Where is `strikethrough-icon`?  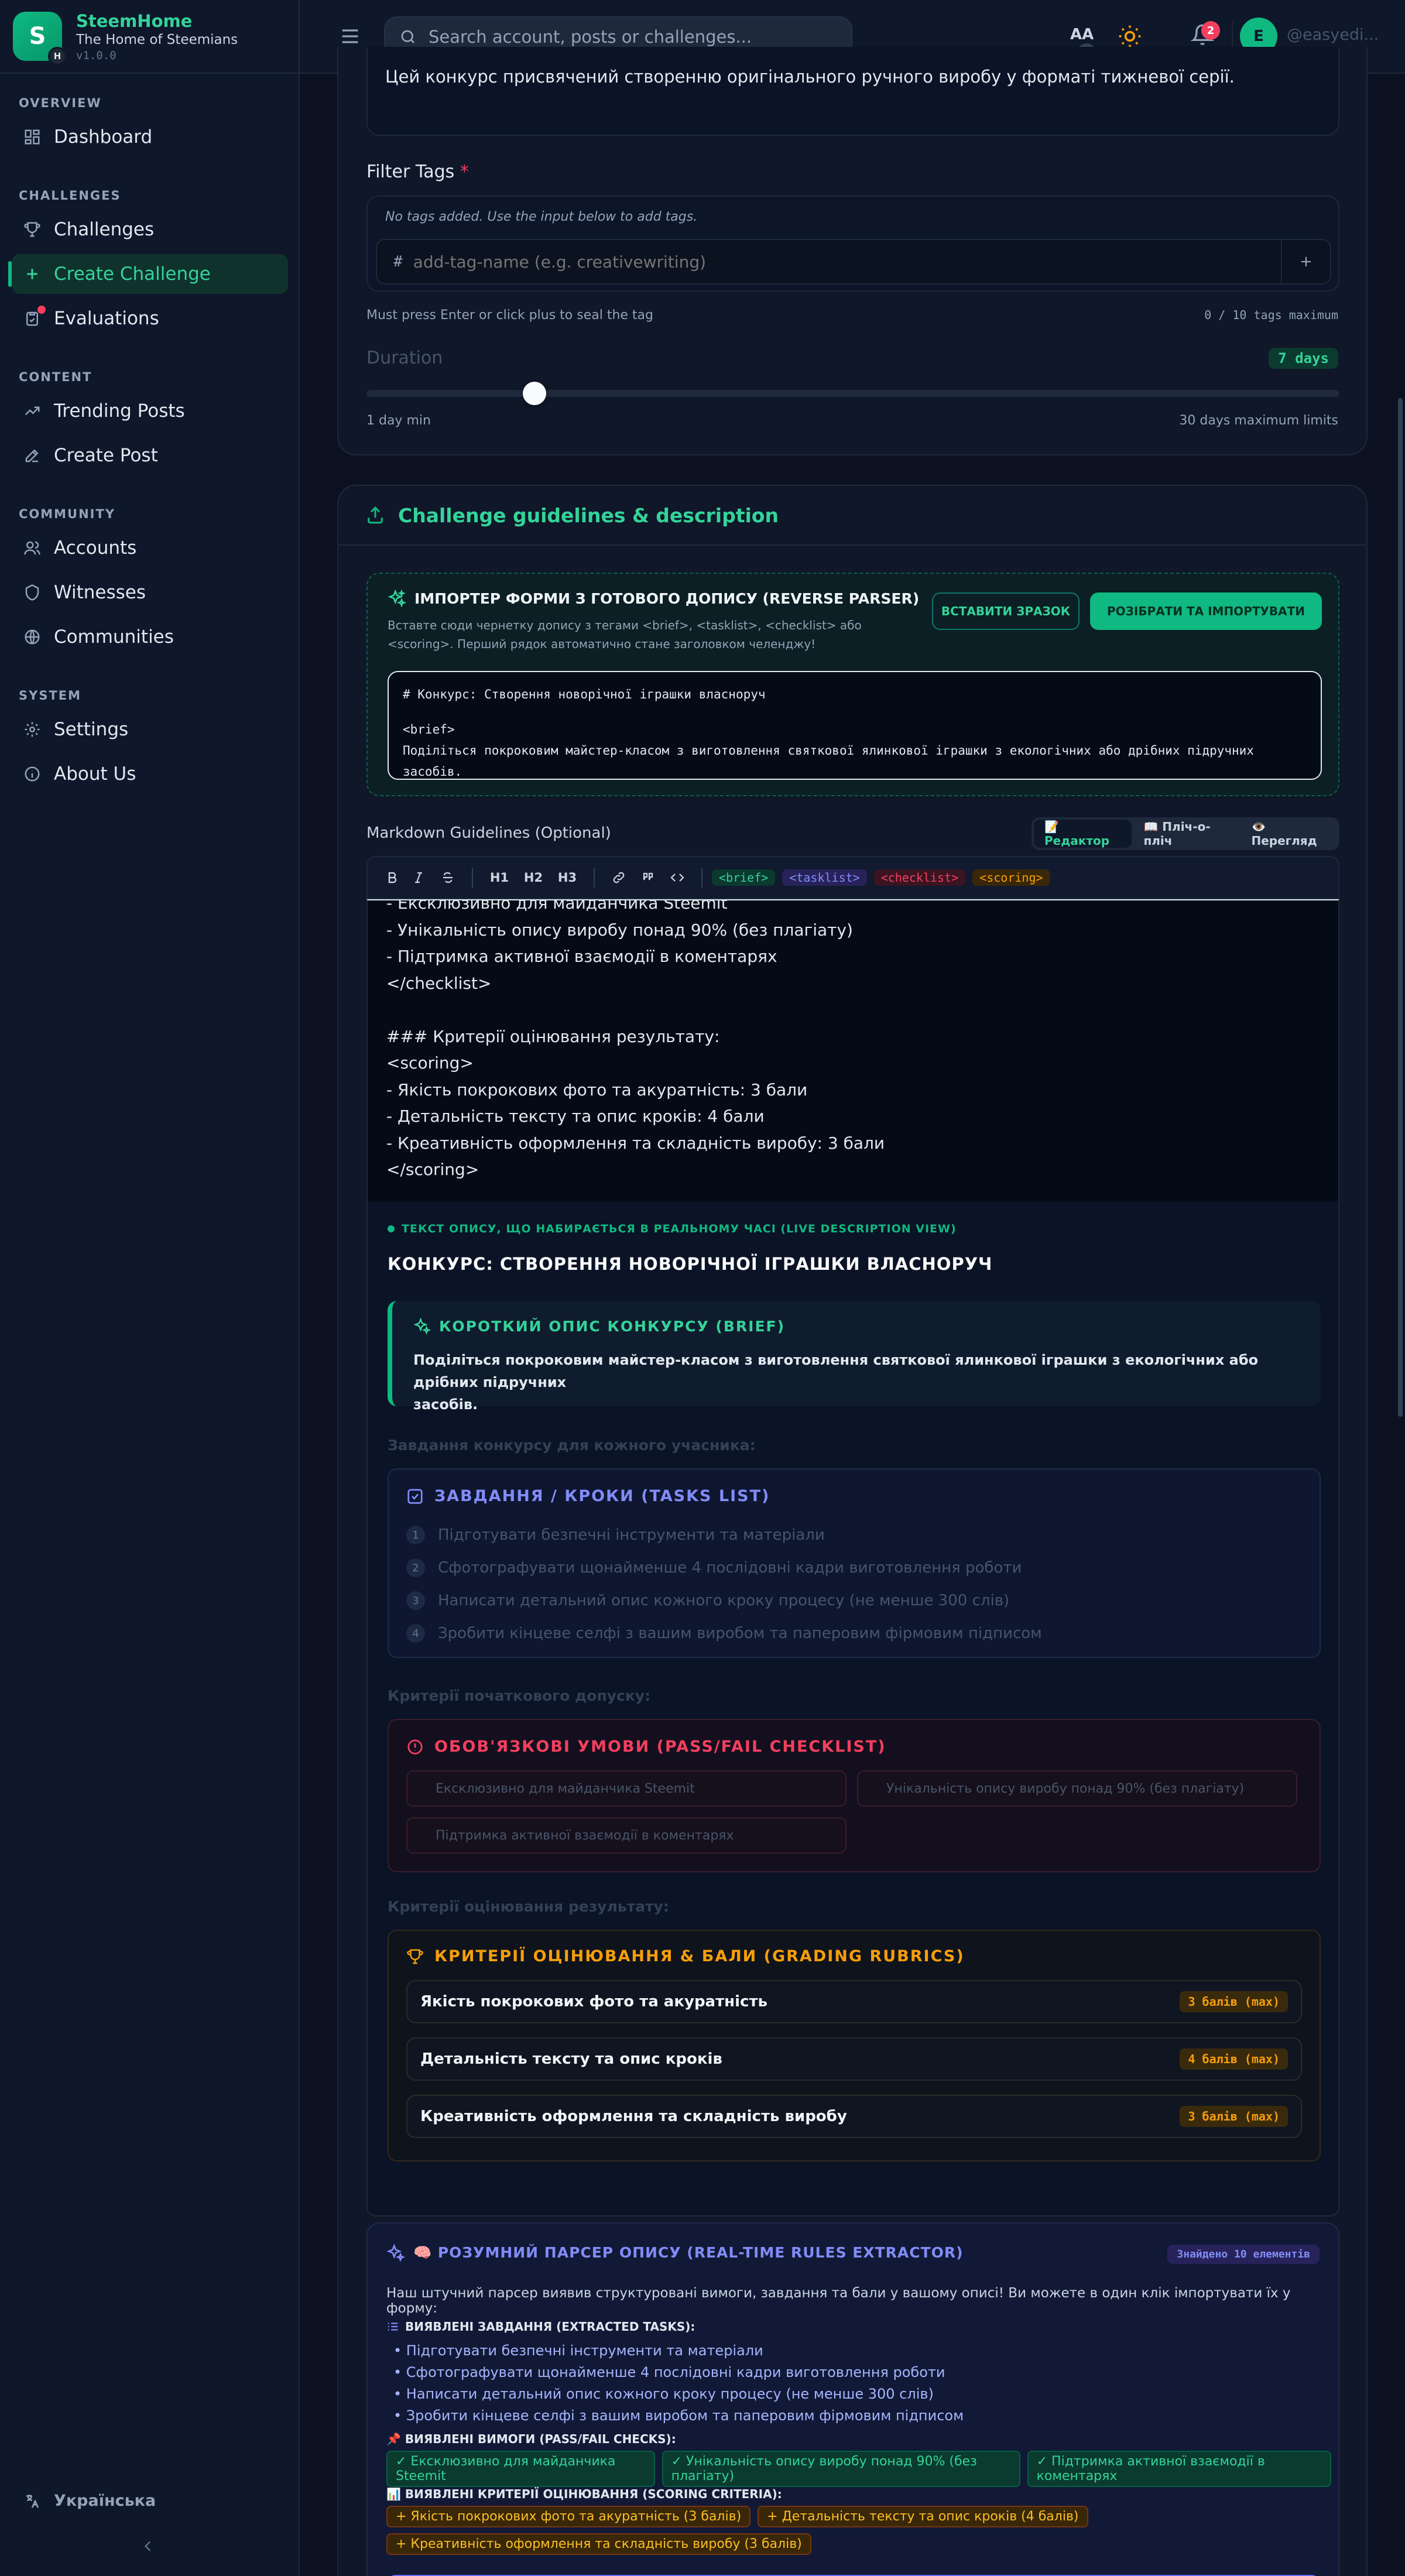
strikethrough-icon is located at coordinates (448, 878).